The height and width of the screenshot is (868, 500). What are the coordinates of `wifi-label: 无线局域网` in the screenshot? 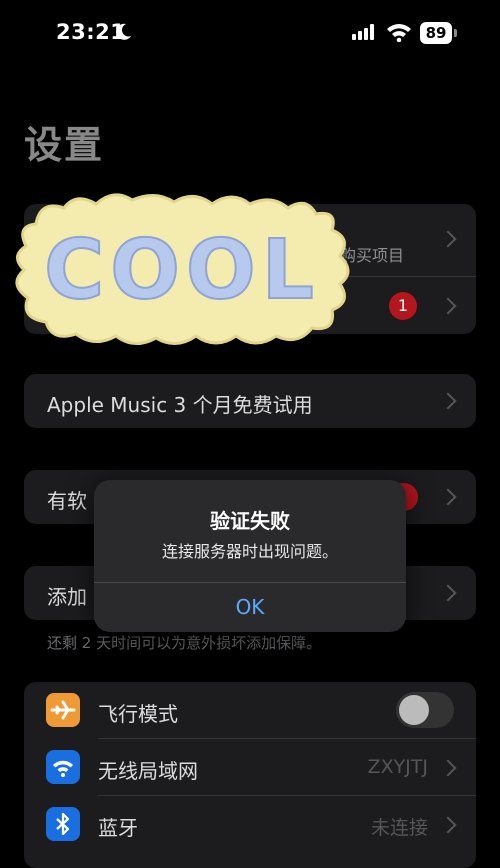 It's located at (148, 771).